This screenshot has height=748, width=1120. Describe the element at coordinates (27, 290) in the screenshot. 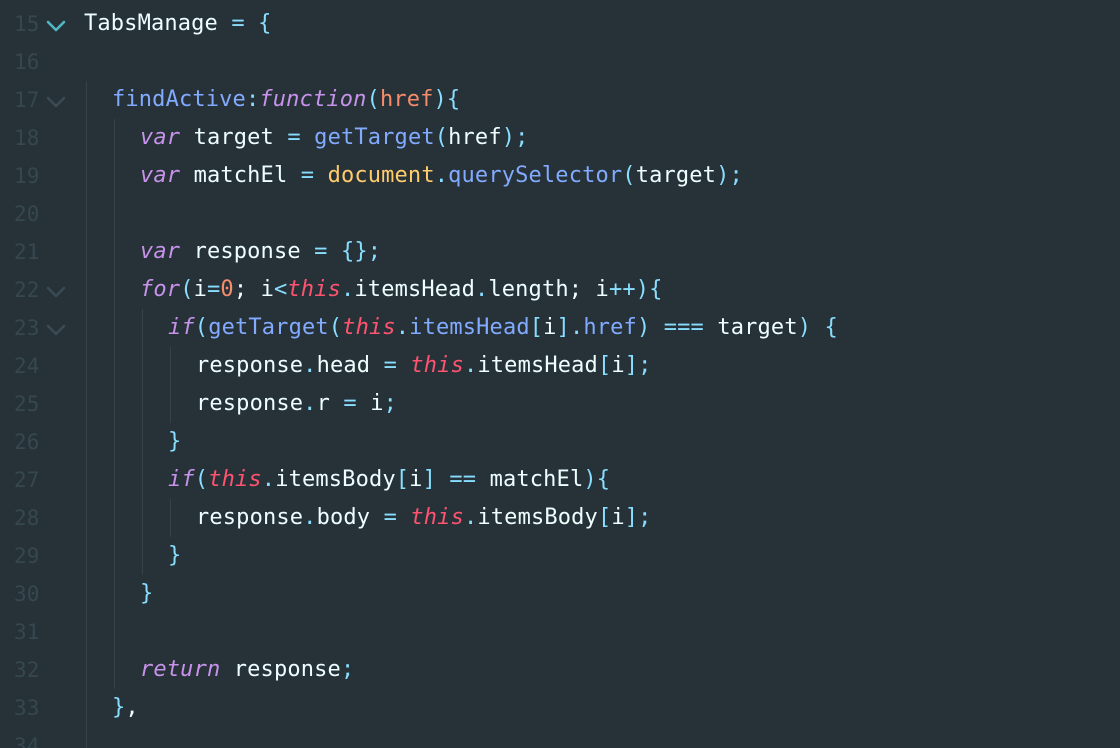

I see `line-number: 22` at that location.